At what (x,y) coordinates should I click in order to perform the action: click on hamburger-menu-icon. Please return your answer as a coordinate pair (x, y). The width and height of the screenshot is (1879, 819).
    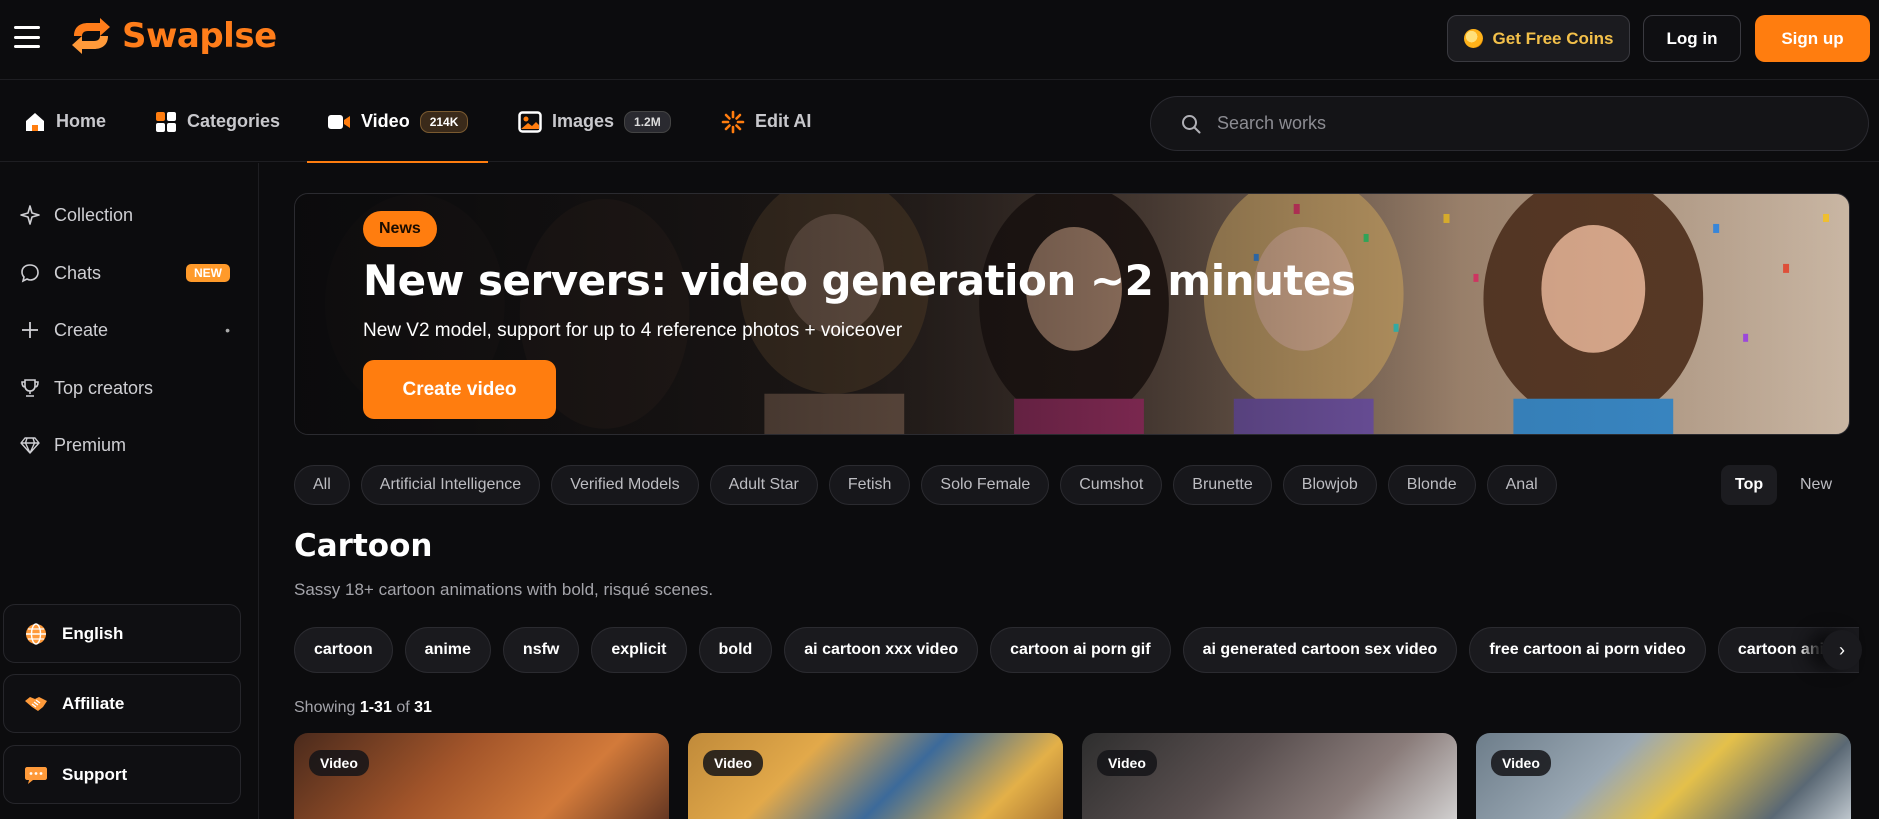
    Looking at the image, I should click on (27, 37).